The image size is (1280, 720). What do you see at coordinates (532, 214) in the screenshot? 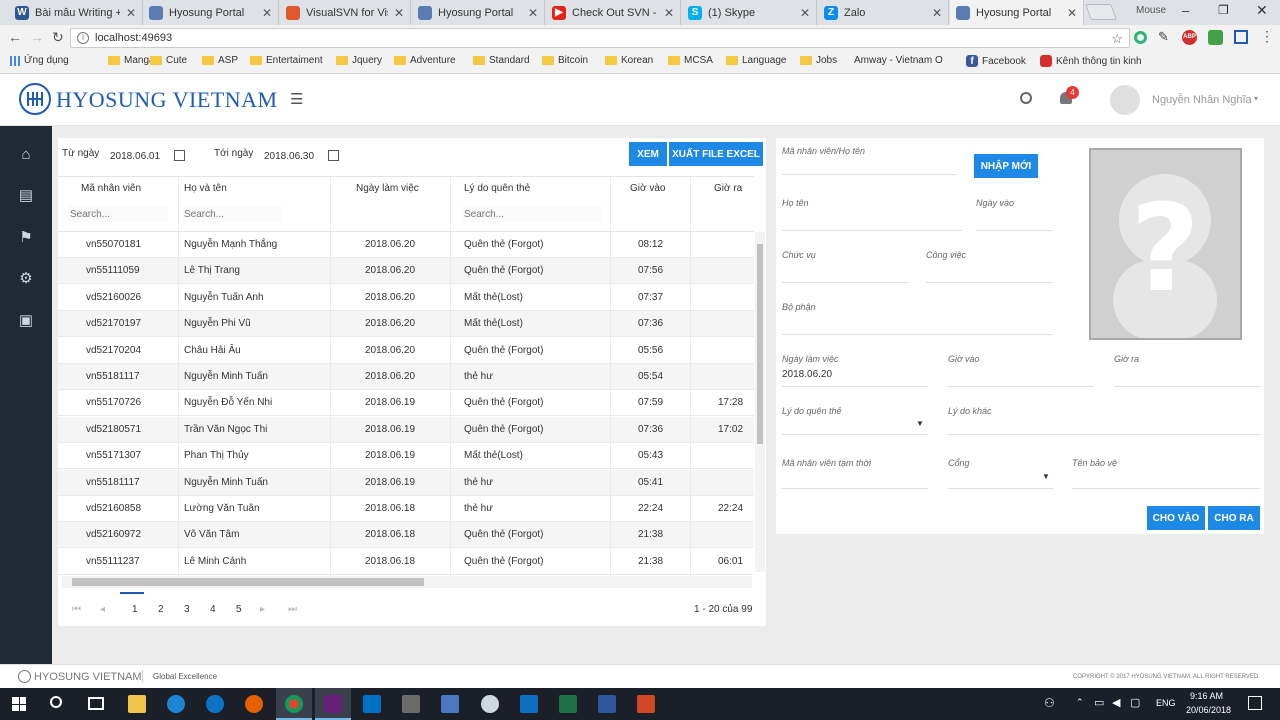
I see `search-reason` at bounding box center [532, 214].